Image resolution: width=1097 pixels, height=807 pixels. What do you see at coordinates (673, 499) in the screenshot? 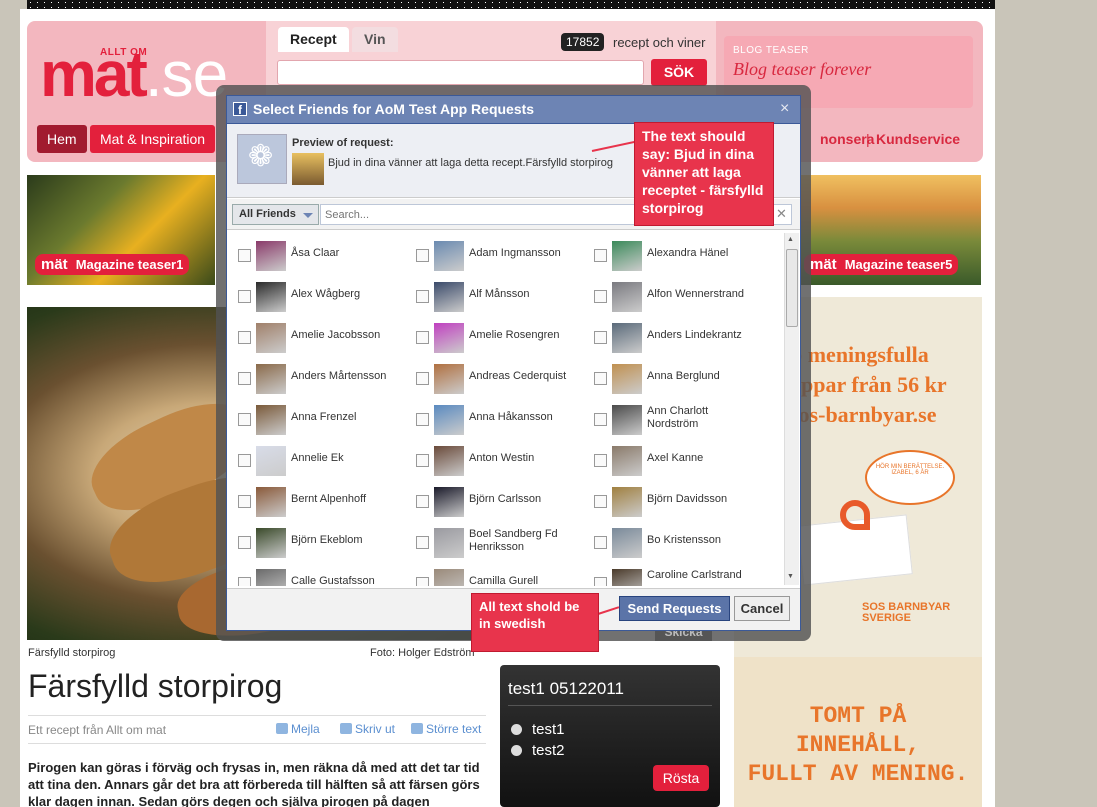
I see `friend-item: Björn Davidsson` at bounding box center [673, 499].